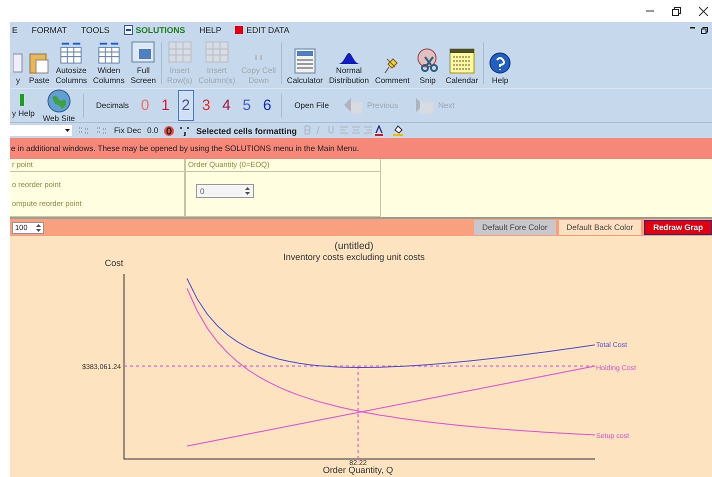  I want to click on clipboard-icon, so click(39, 63).